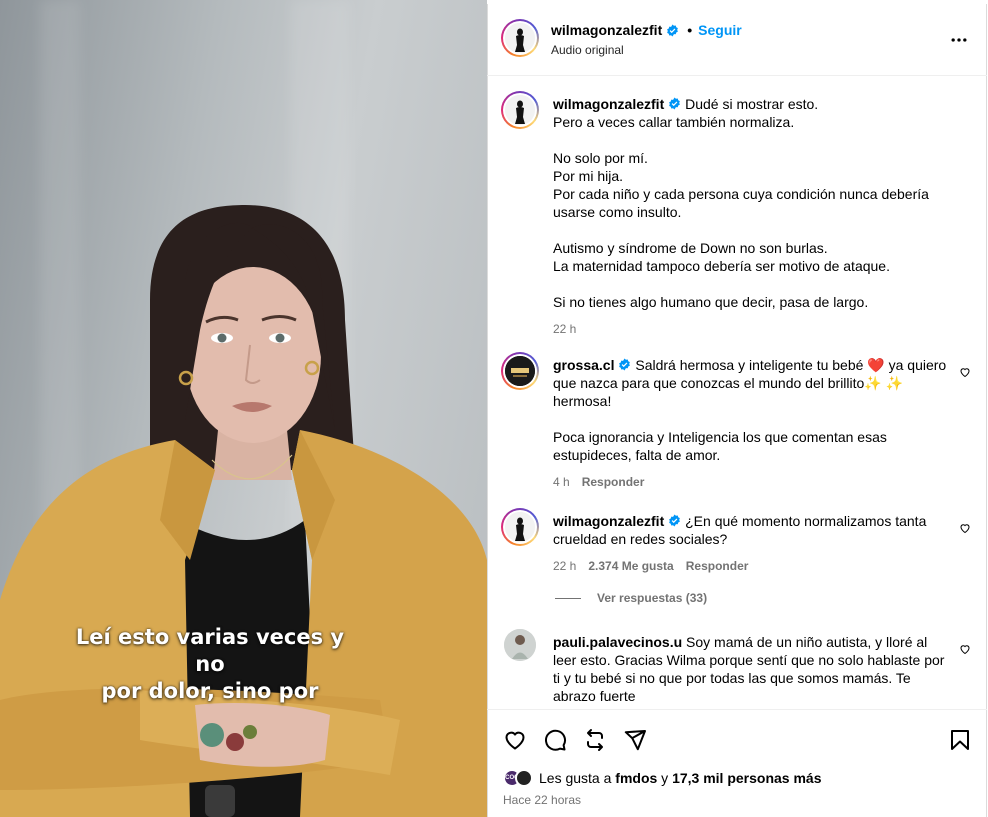 The width and height of the screenshot is (988, 817). What do you see at coordinates (665, 778) in the screenshot?
I see `likes-middle: y` at bounding box center [665, 778].